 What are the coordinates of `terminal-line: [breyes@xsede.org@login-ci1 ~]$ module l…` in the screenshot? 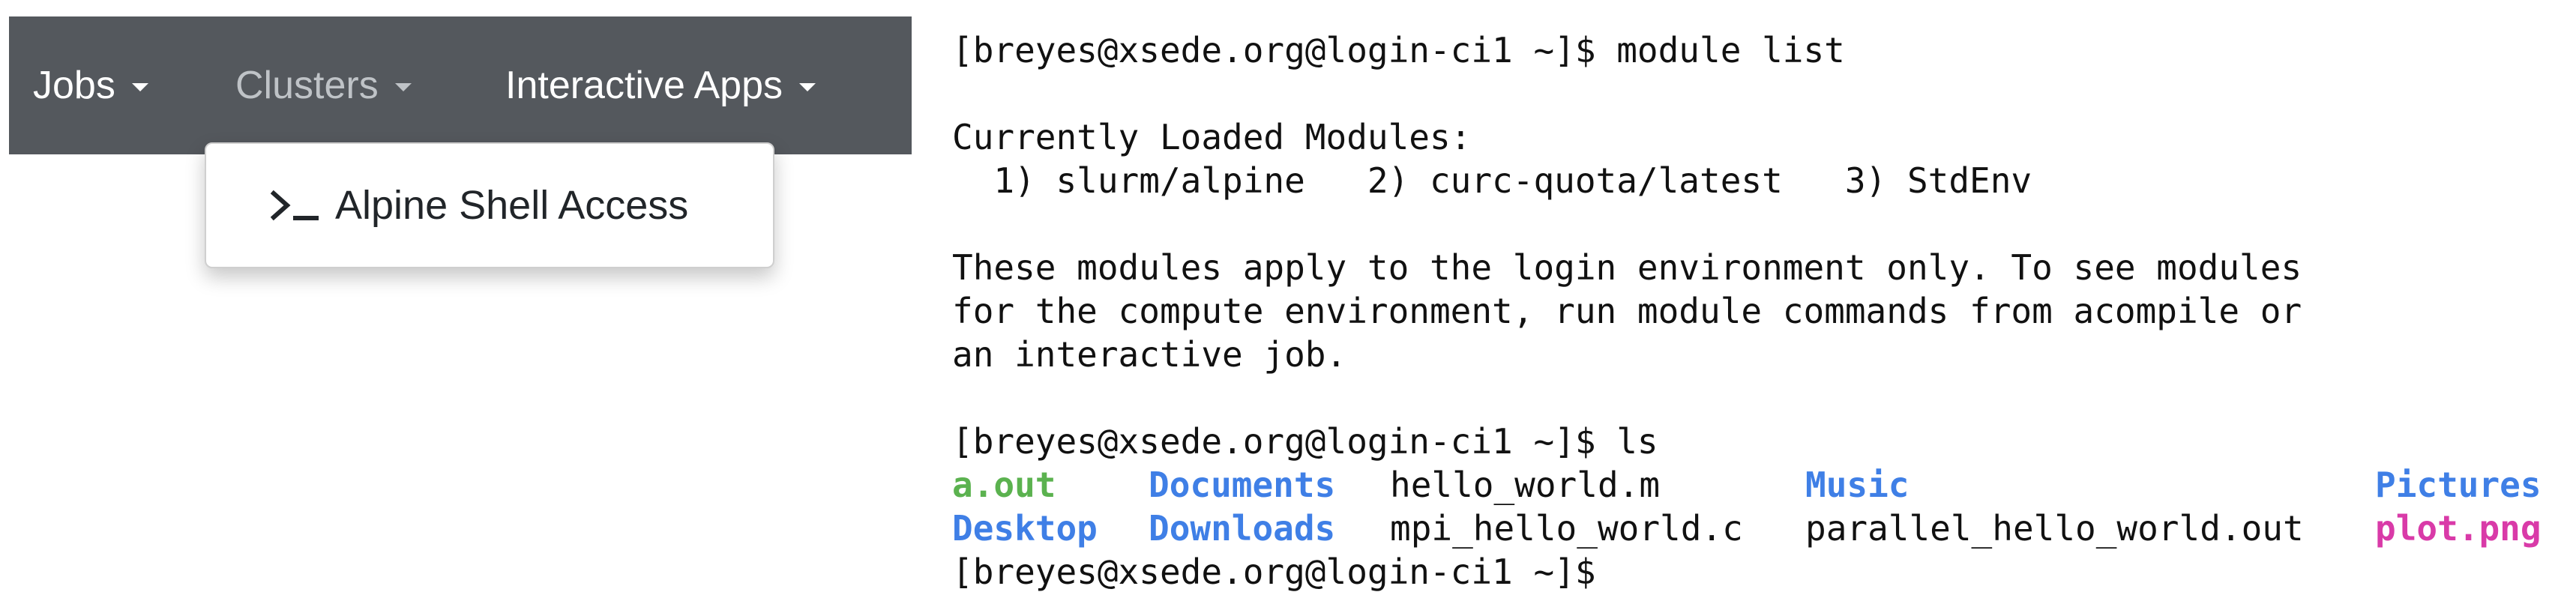 It's located at (1398, 50).